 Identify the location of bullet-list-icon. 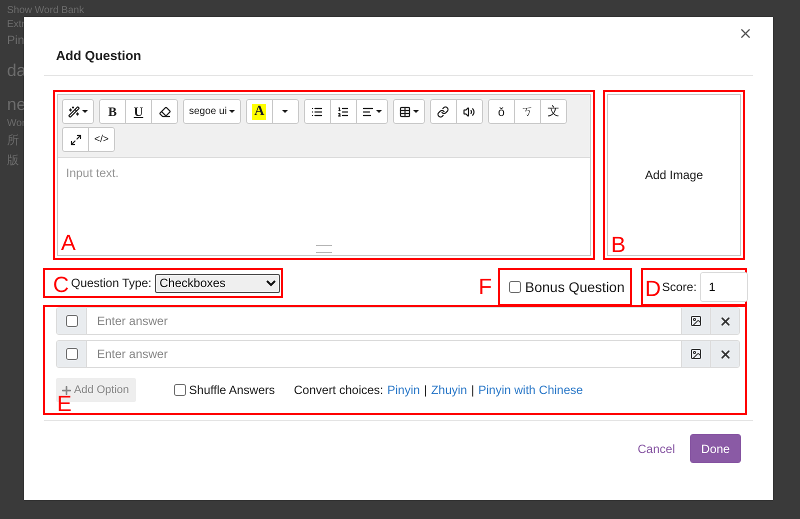
(317, 112).